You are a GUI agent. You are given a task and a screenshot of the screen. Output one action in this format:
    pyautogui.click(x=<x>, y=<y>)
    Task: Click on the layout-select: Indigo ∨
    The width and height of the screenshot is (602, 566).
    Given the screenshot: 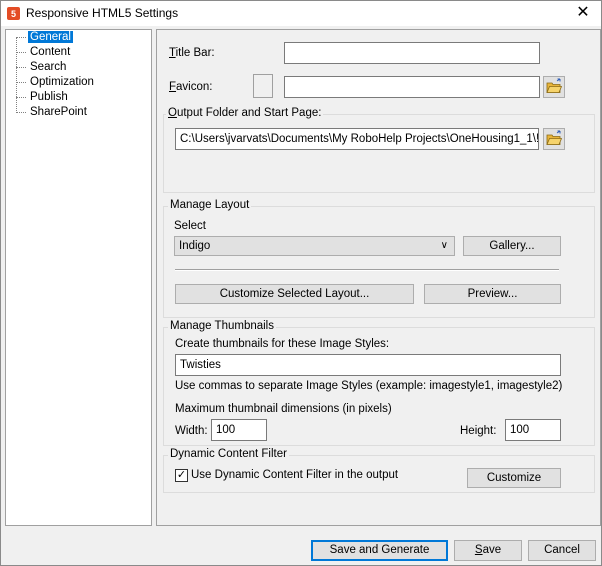 What is the action you would take?
    pyautogui.click(x=314, y=246)
    